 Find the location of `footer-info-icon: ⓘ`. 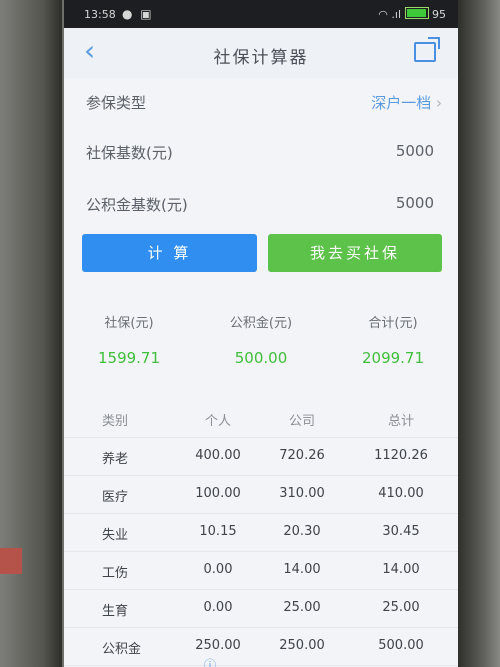

footer-info-icon: ⓘ is located at coordinates (210, 661).